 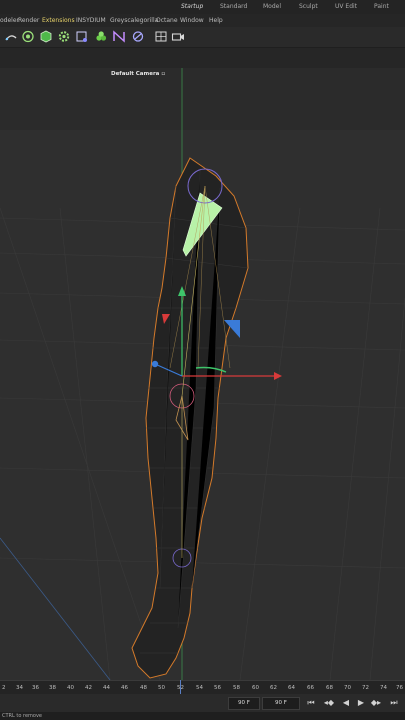 I want to click on tick-label: 50, so click(x=161, y=688).